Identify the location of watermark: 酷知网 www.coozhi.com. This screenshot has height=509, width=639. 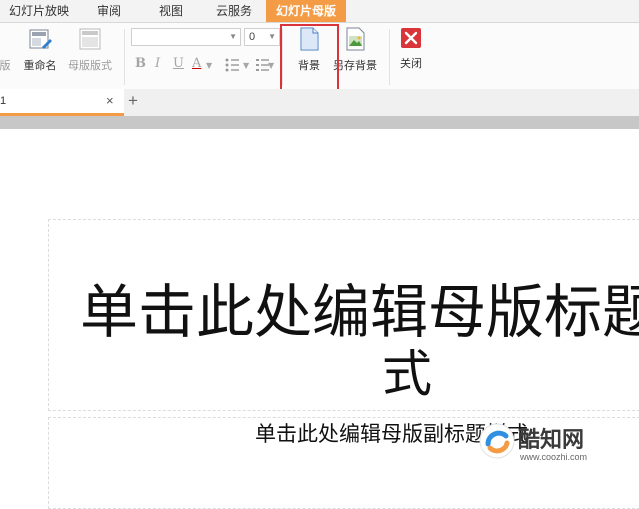
(556, 444).